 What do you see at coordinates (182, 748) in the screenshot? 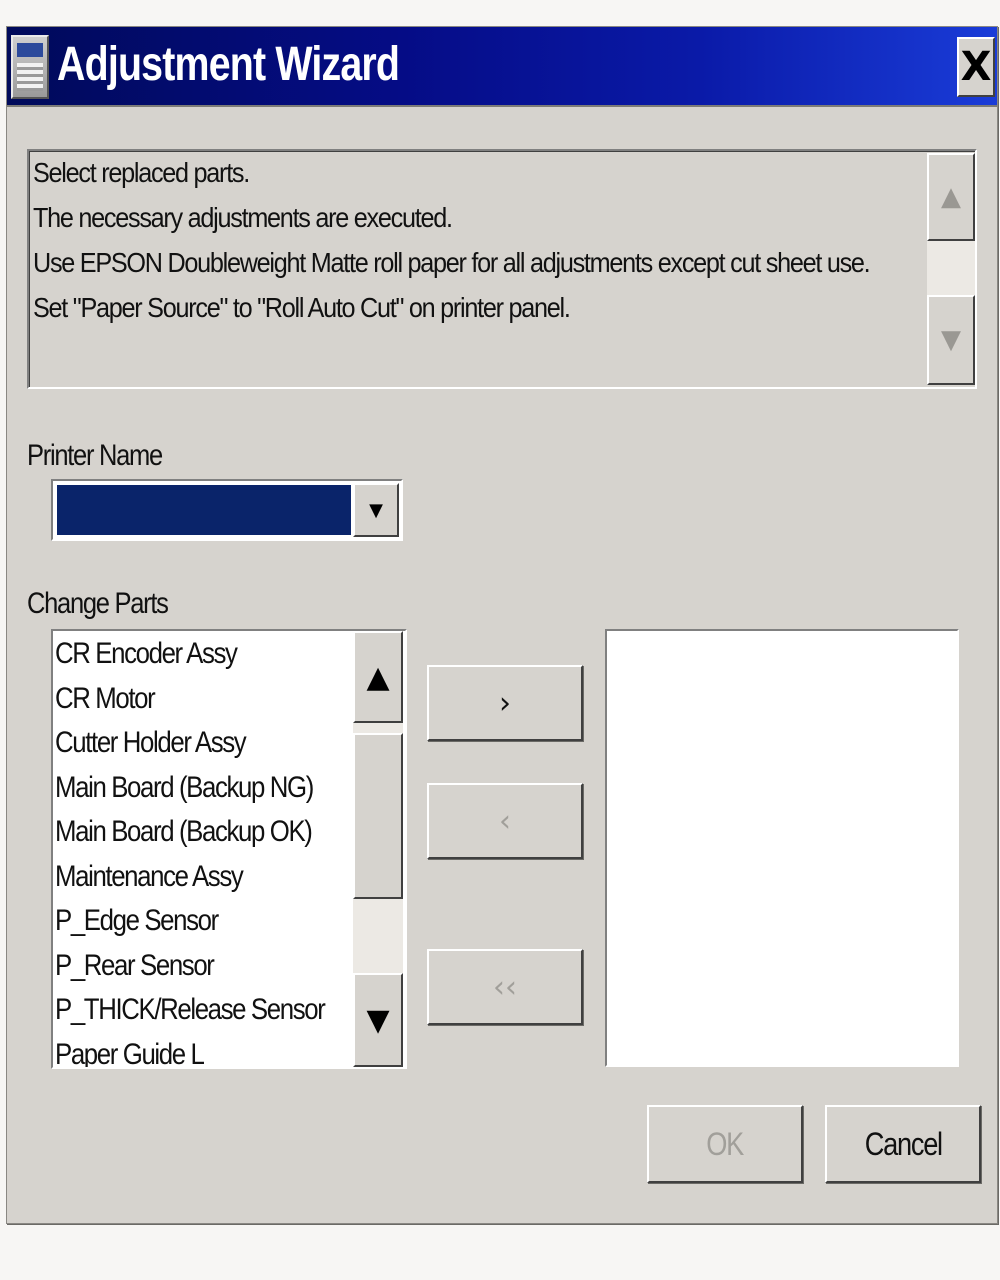
I see `list-item: Cutter Holder Assy` at bounding box center [182, 748].